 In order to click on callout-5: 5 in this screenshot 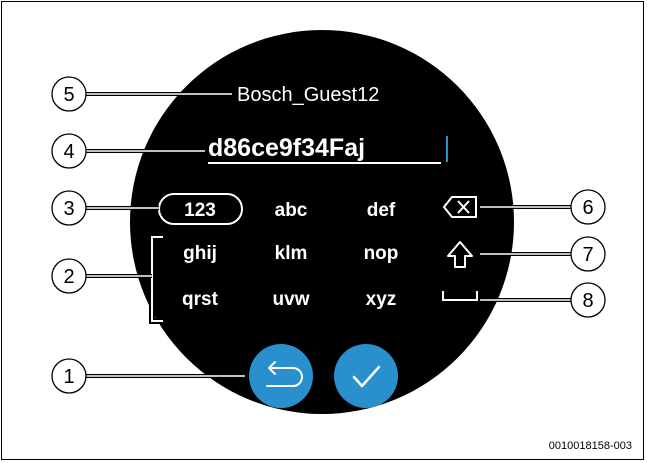, I will do `click(69, 94)`.